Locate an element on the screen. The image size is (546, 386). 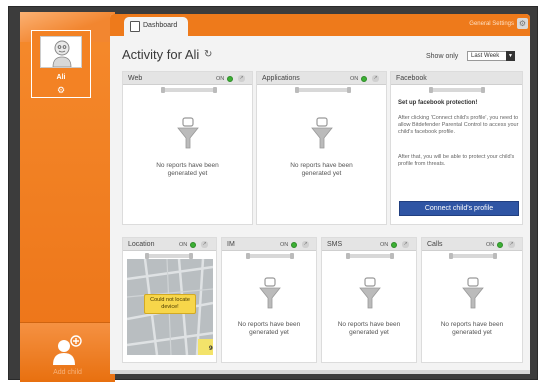
im-toggle: ON ↗ is located at coordinates (296, 245).